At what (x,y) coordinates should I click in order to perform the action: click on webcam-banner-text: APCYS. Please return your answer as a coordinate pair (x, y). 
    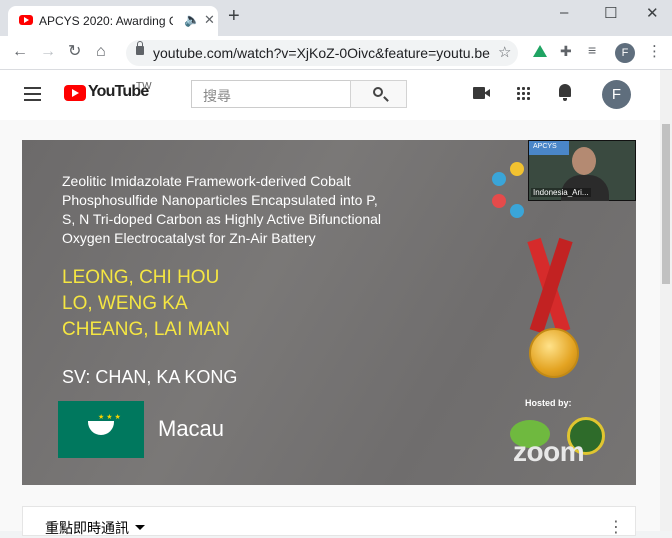
    Looking at the image, I should click on (545, 146).